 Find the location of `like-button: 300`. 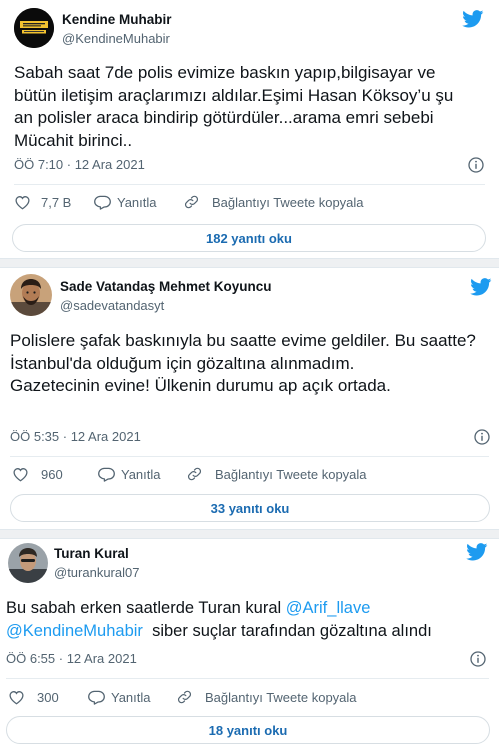

like-button: 300 is located at coordinates (33, 697).